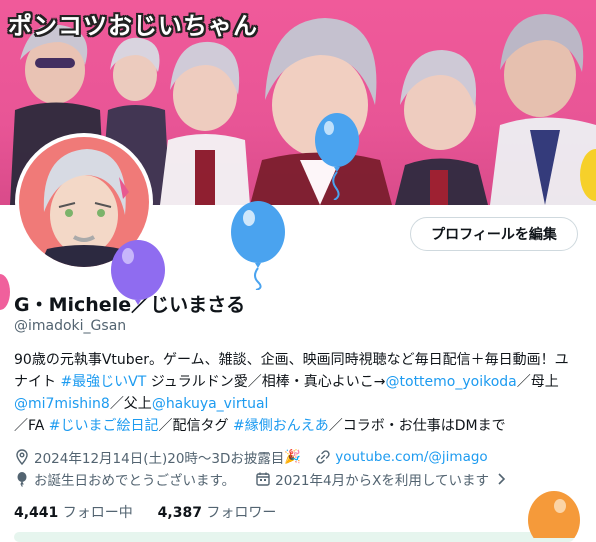 The width and height of the screenshot is (596, 542). Describe the element at coordinates (501, 479) in the screenshot. I see `chevron-right-icon` at that location.